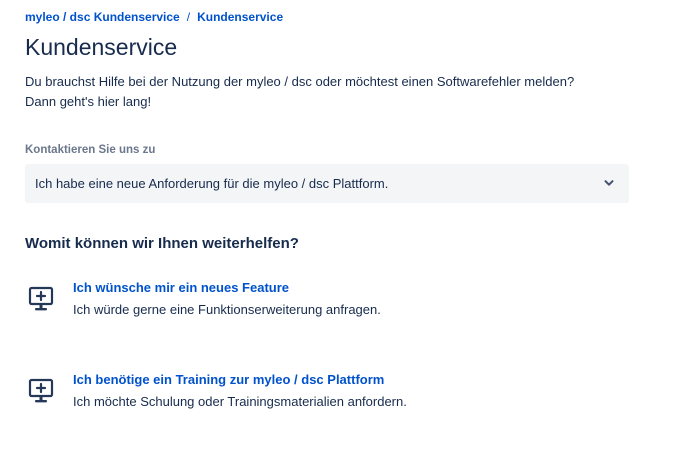 Image resolution: width=678 pixels, height=455 pixels. What do you see at coordinates (90, 150) in the screenshot?
I see `contact-select-label: Kontaktieren Sie uns zu` at bounding box center [90, 150].